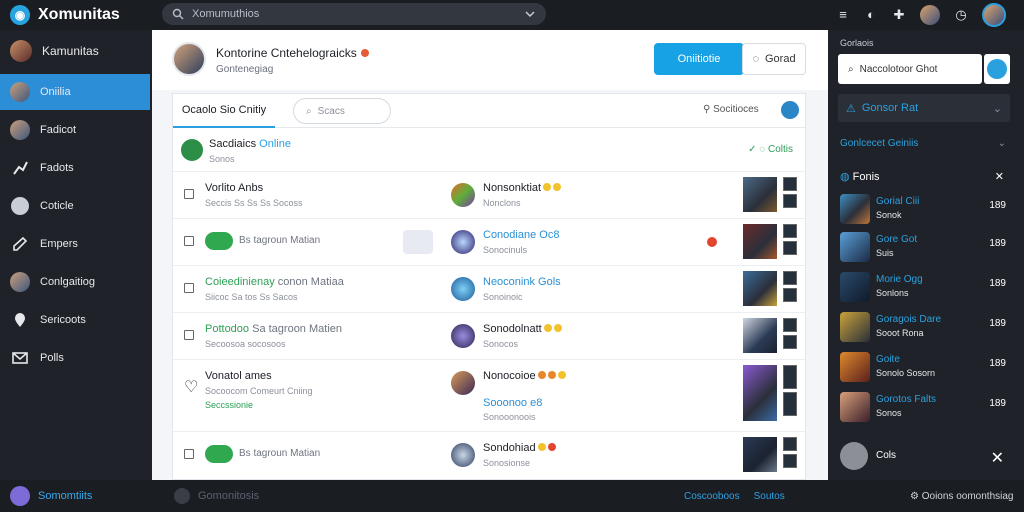  What do you see at coordinates (708, 109) in the screenshot?
I see `filter-icon: ⚲` at bounding box center [708, 109].